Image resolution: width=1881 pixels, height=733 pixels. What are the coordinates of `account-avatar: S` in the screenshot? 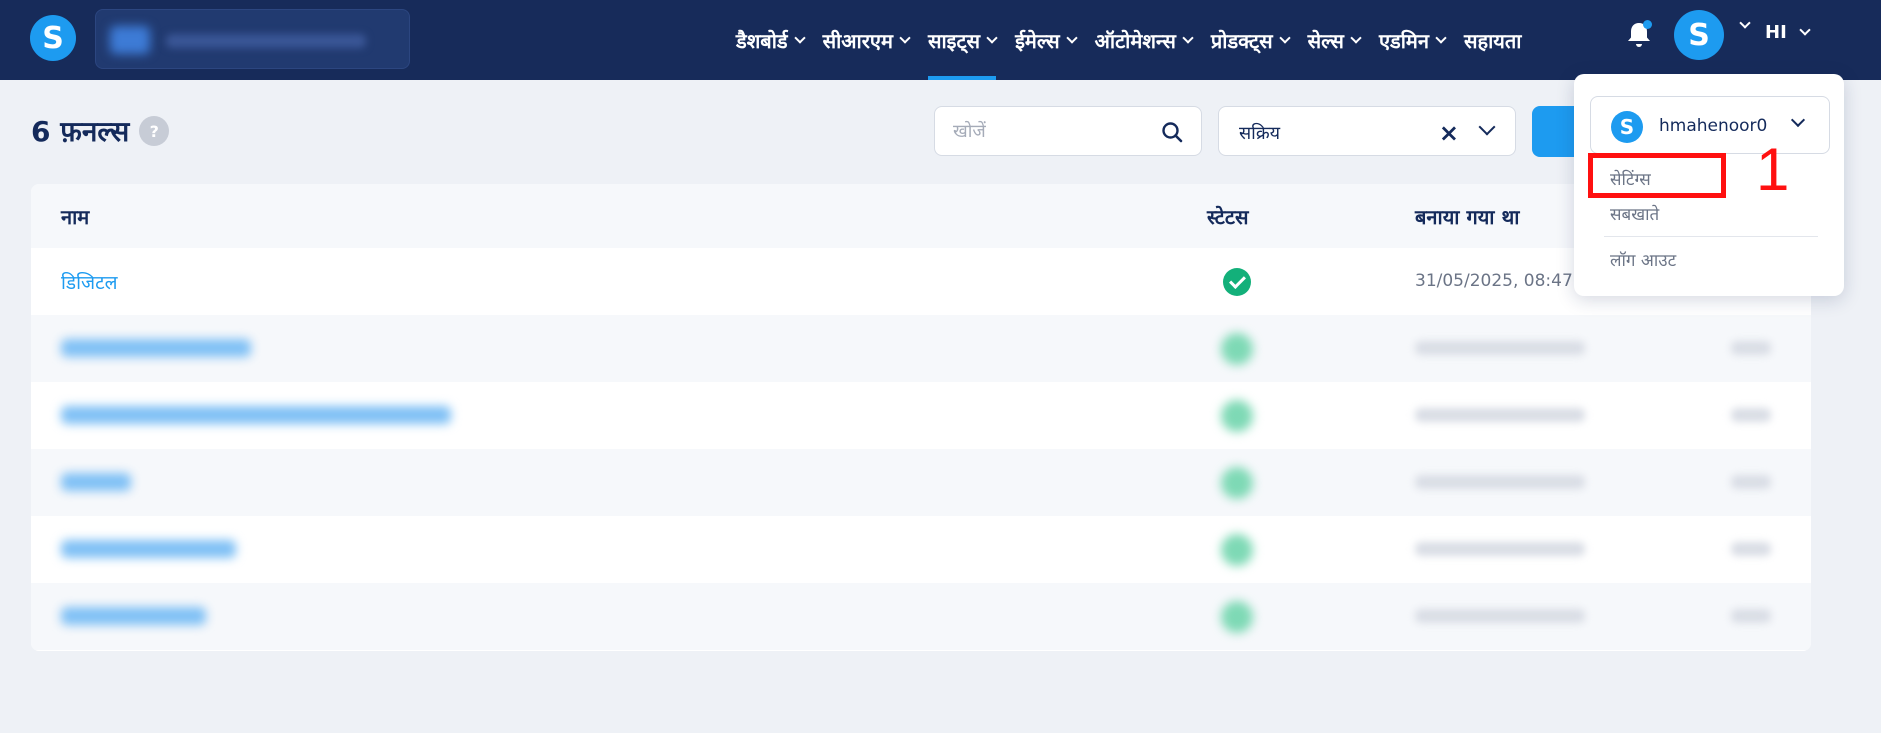 It's located at (1627, 127).